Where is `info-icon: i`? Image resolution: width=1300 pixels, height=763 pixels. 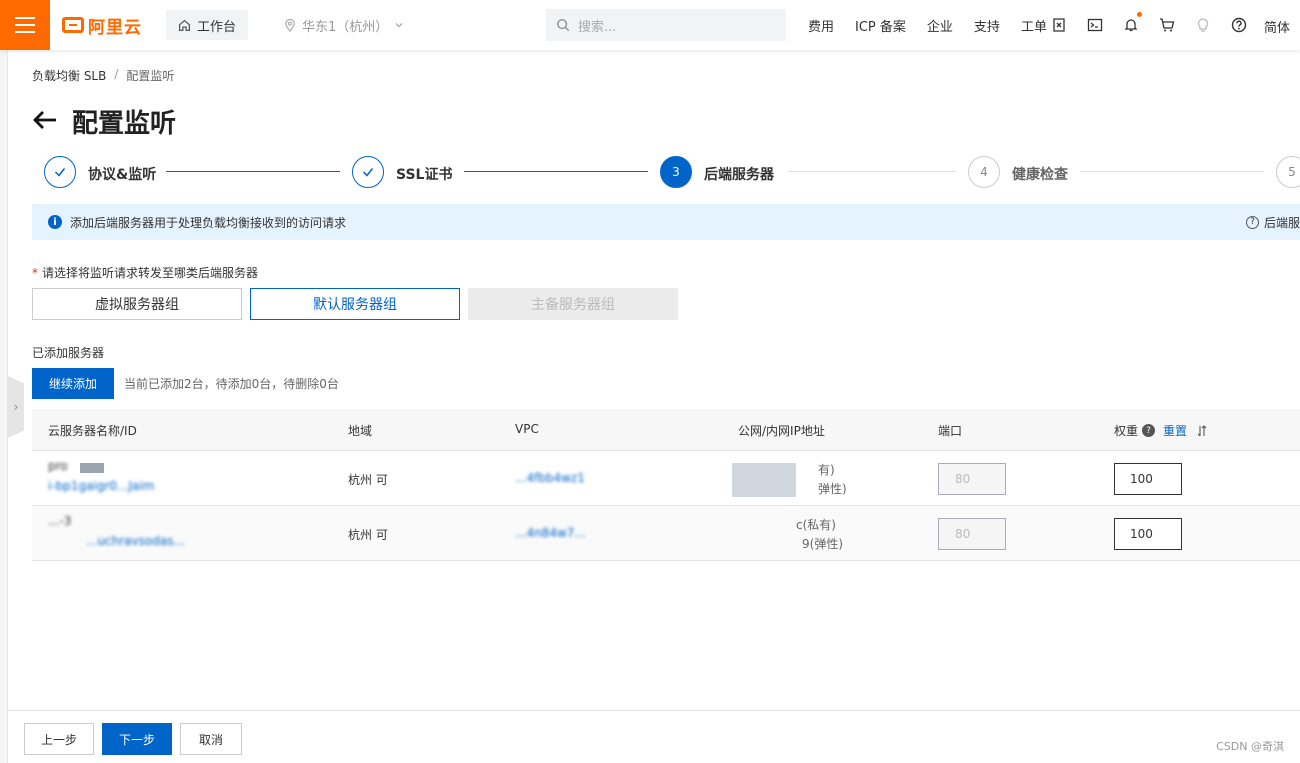 info-icon: i is located at coordinates (55, 222).